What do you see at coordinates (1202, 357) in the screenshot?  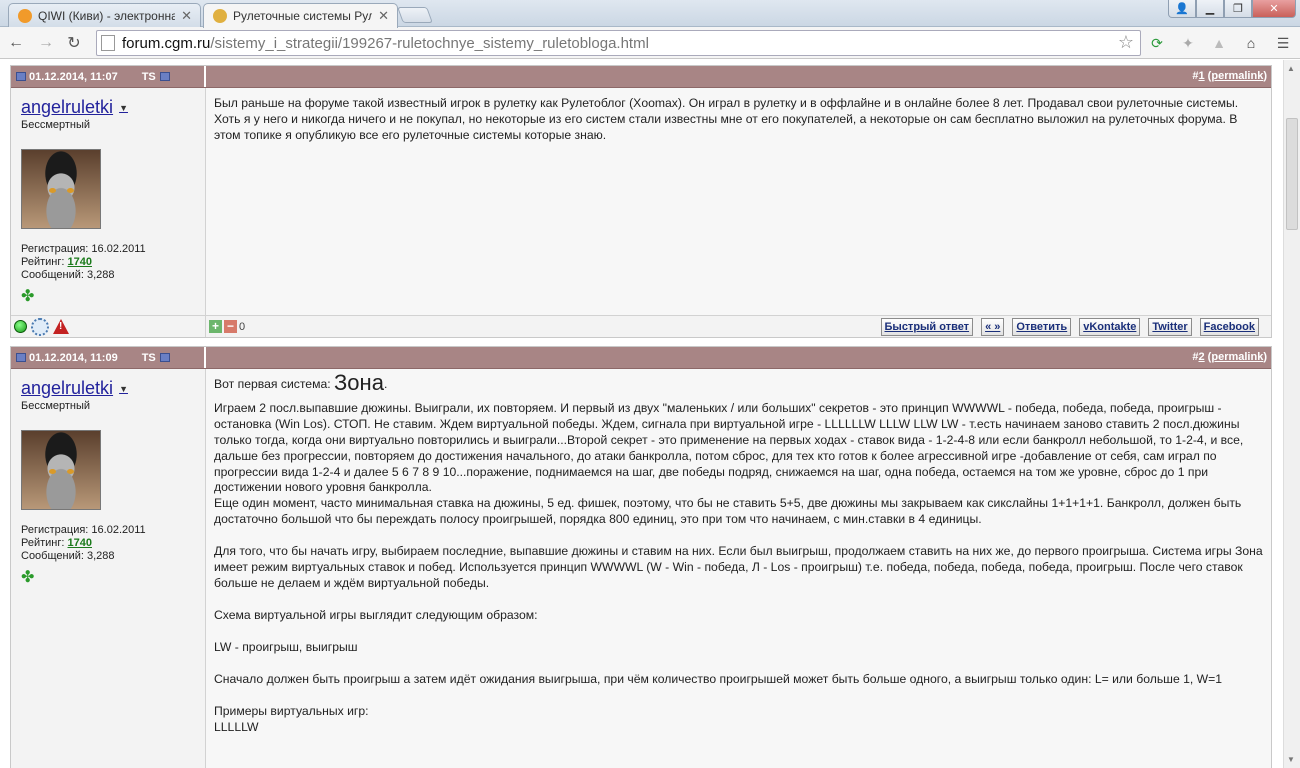 I see `post-number-link: 2` at bounding box center [1202, 357].